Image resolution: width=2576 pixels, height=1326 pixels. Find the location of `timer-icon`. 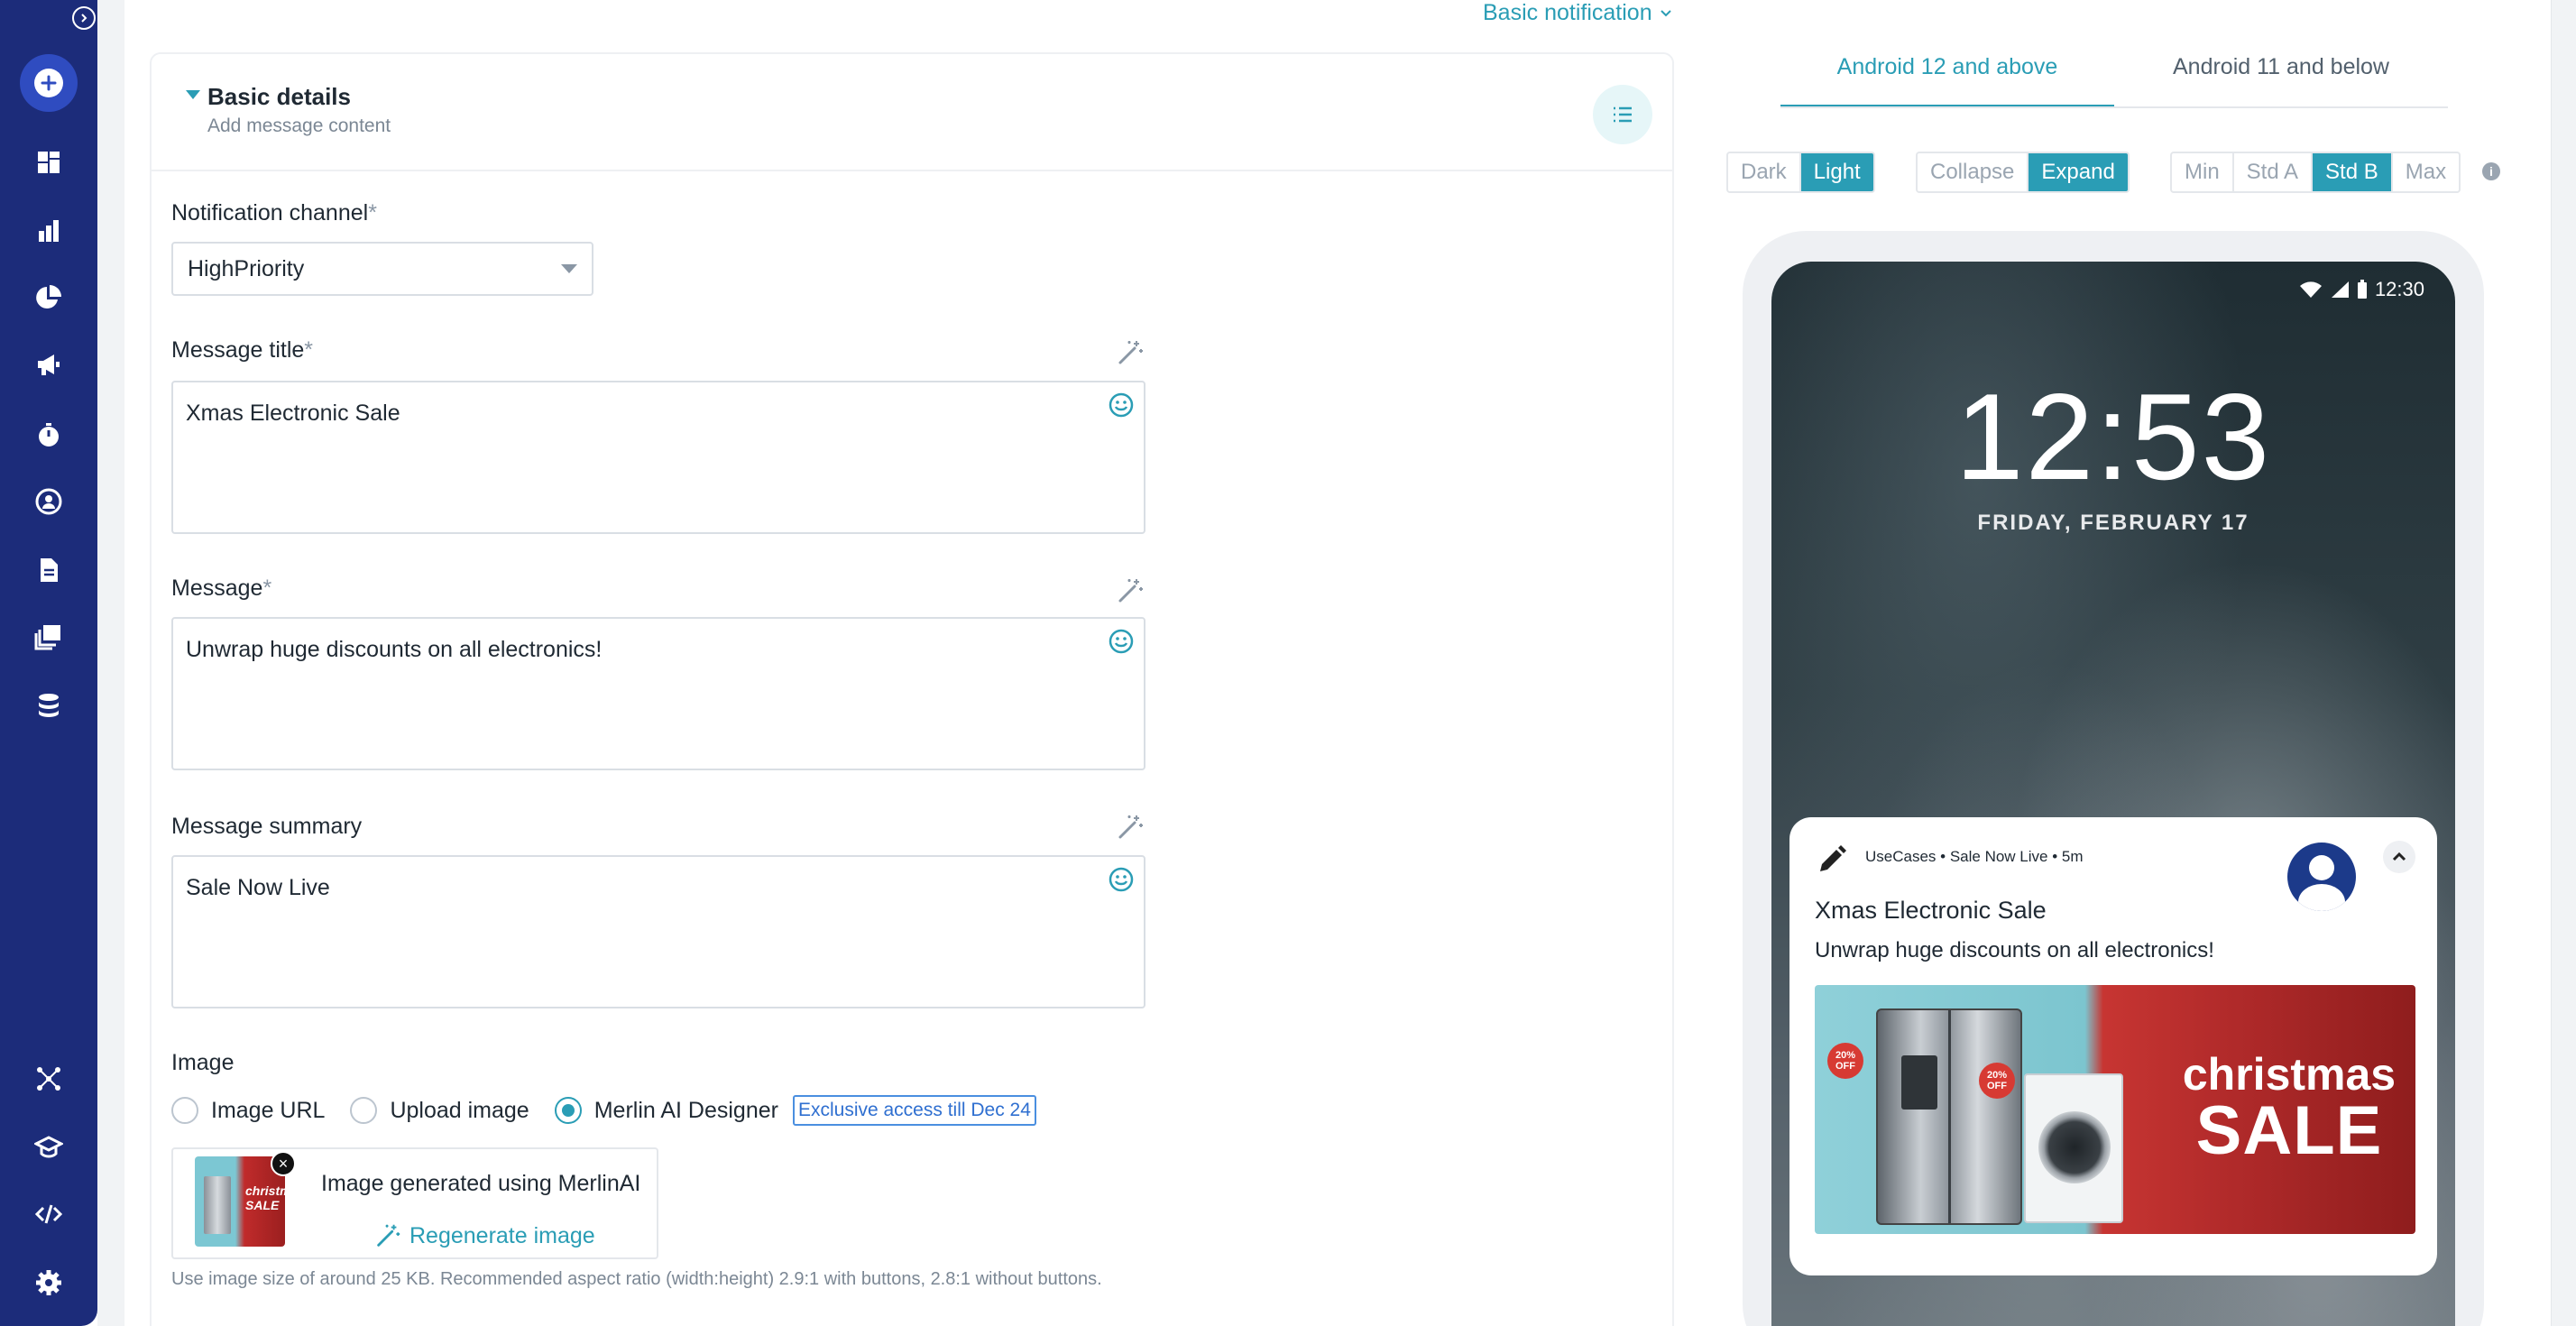

timer-icon is located at coordinates (49, 435).